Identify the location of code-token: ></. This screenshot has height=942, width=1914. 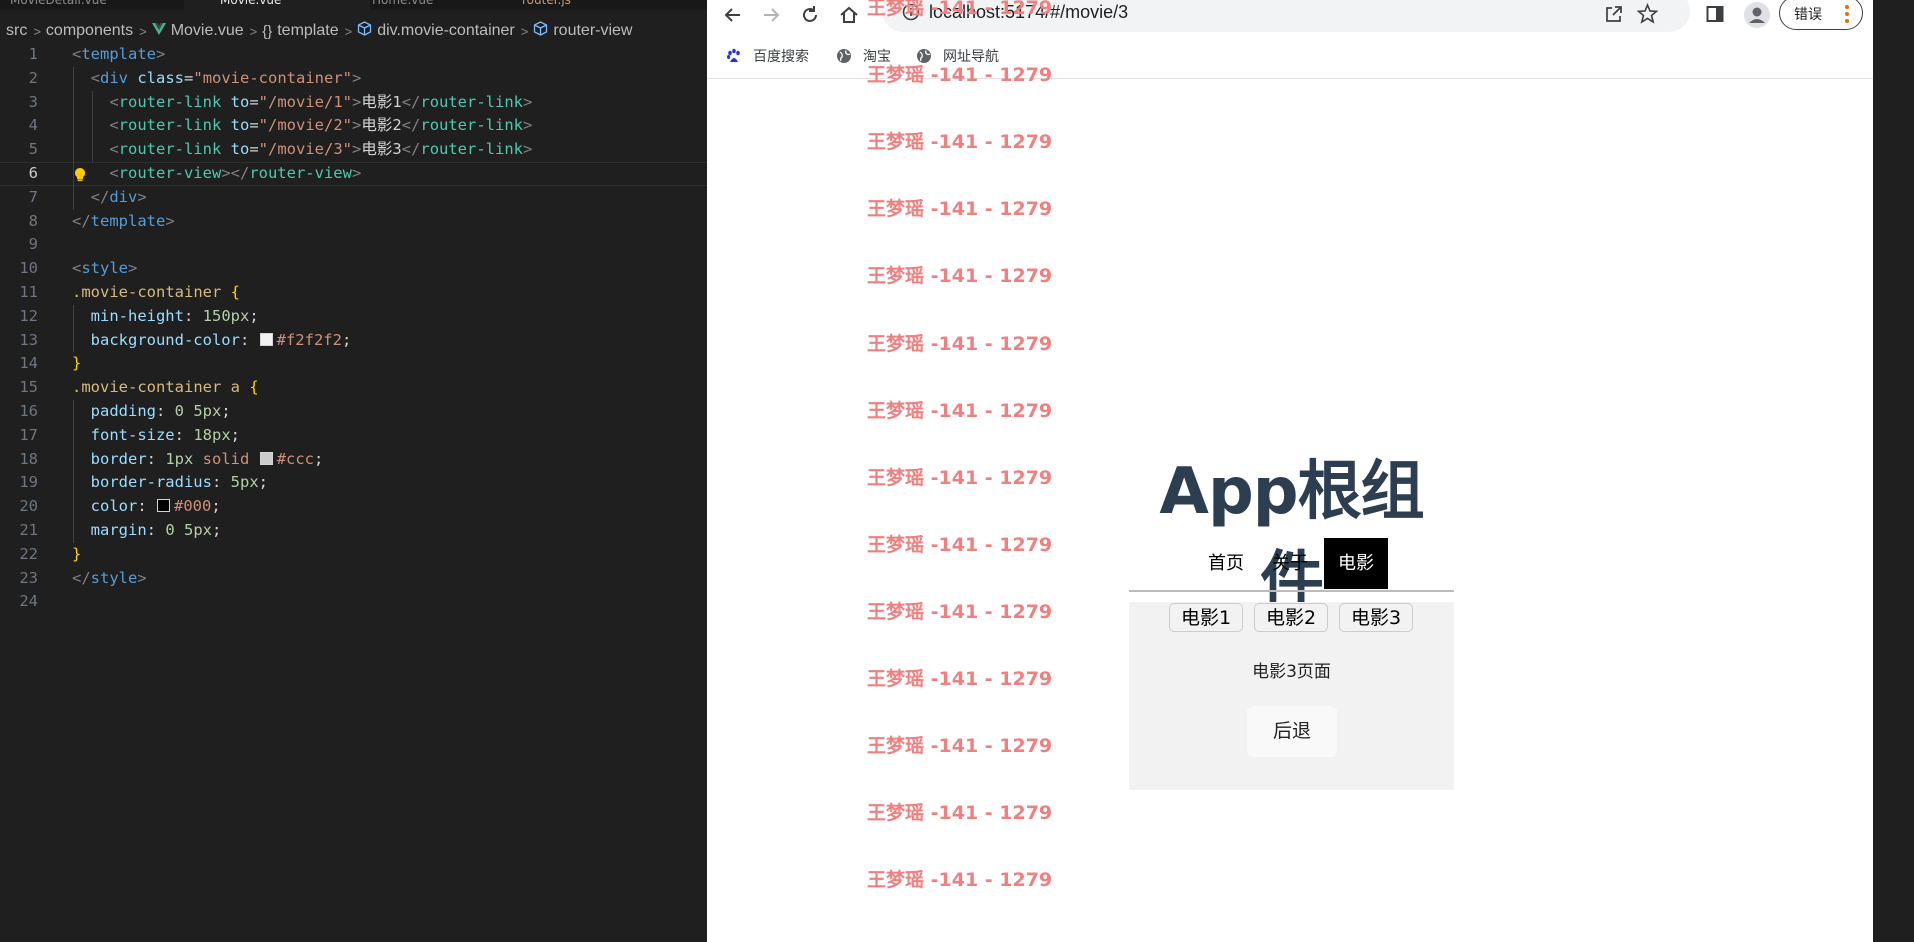
(235, 173).